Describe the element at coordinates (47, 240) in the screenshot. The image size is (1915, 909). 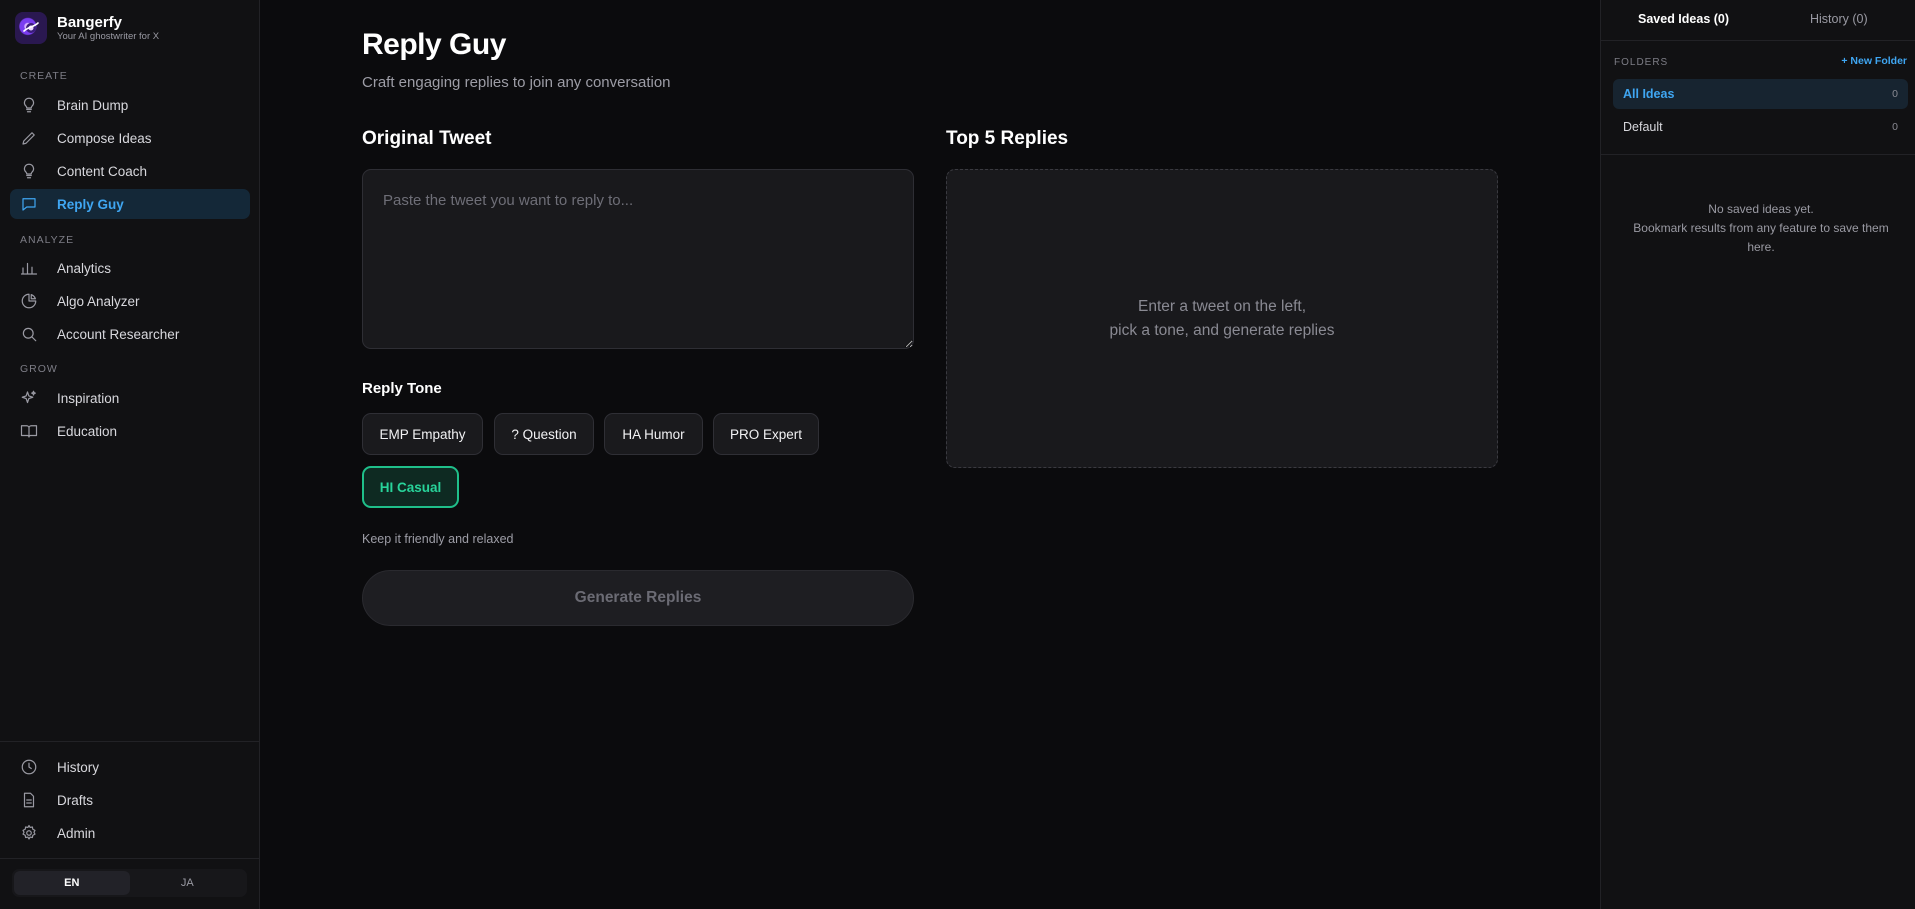
I see `section-label-analyze: ANALYZE` at that location.